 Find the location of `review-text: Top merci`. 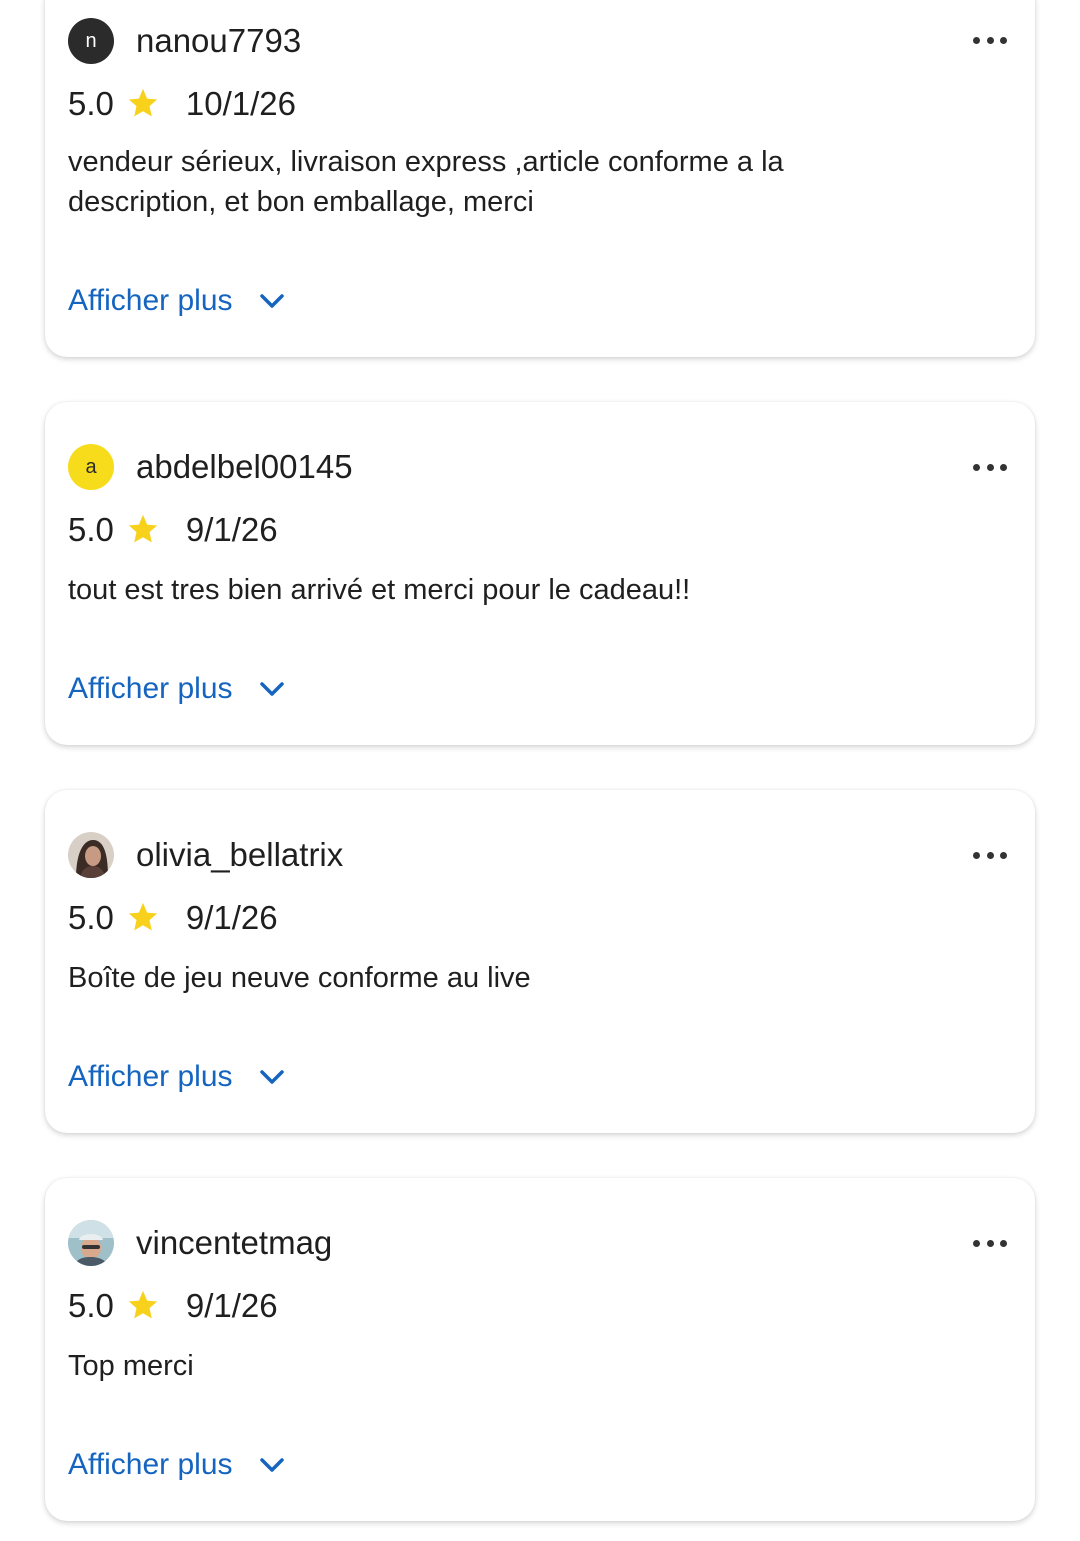

review-text: Top merci is located at coordinates (131, 1366).